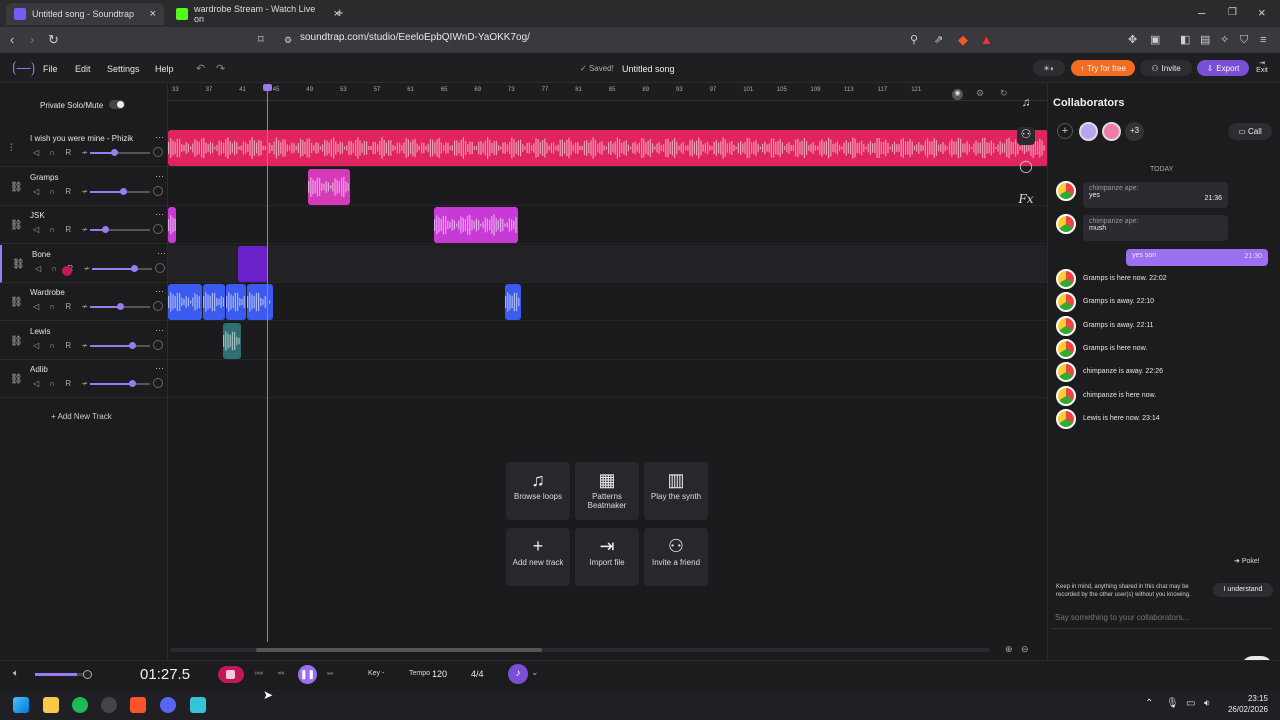 Image resolution: width=1280 pixels, height=720 pixels. I want to click on sidebar-icon: ◧, so click(1185, 40).